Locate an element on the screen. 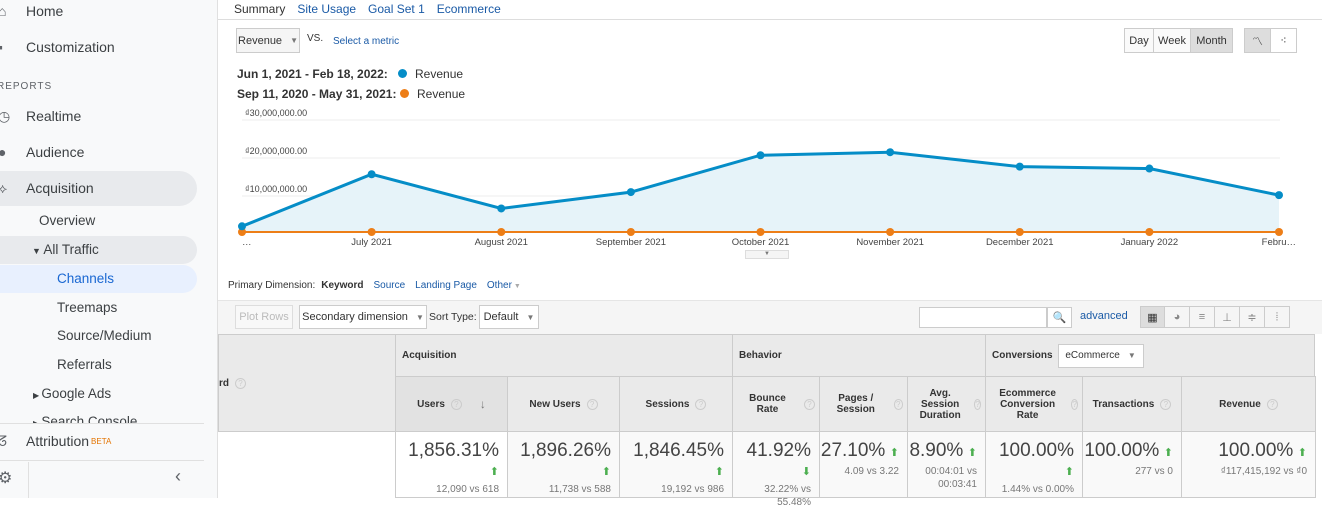 Image resolution: width=1322 pixels, height=509 pixels. nav-realtime: ◷ Realtime is located at coordinates (40, 116).